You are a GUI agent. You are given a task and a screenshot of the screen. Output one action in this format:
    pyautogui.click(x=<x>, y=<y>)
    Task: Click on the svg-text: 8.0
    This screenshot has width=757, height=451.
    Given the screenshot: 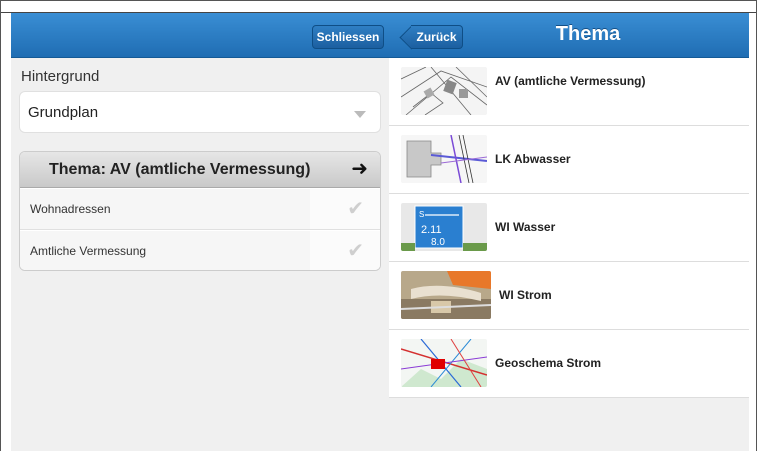 What is the action you would take?
    pyautogui.click(x=438, y=242)
    